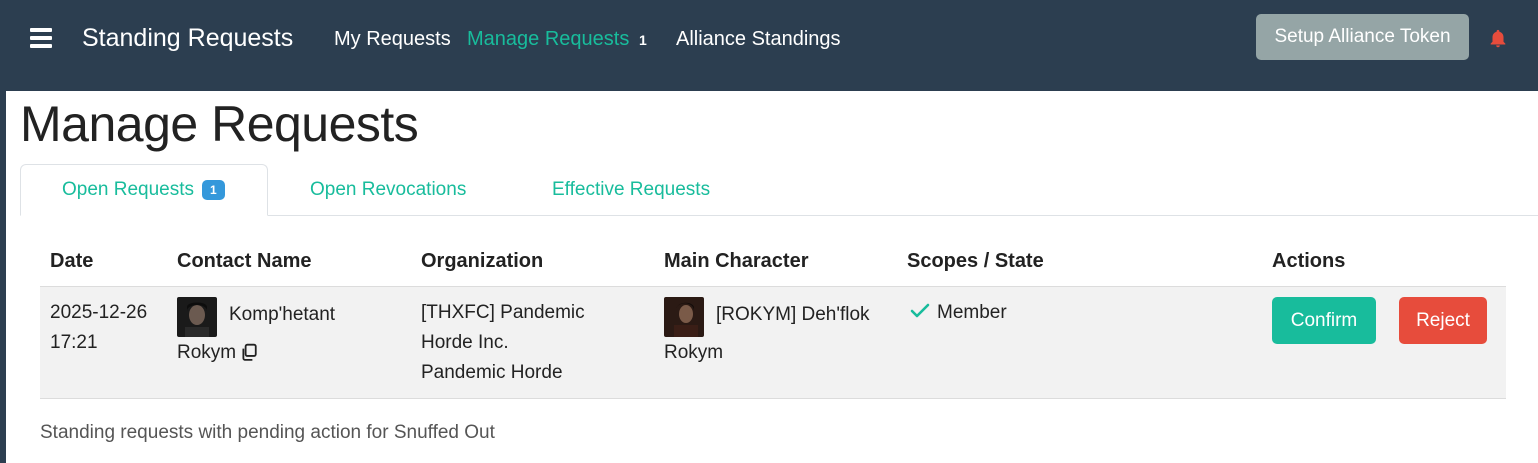 The image size is (1538, 463). What do you see at coordinates (99, 312) in the screenshot?
I see `request-date-day: 2025-12-26` at bounding box center [99, 312].